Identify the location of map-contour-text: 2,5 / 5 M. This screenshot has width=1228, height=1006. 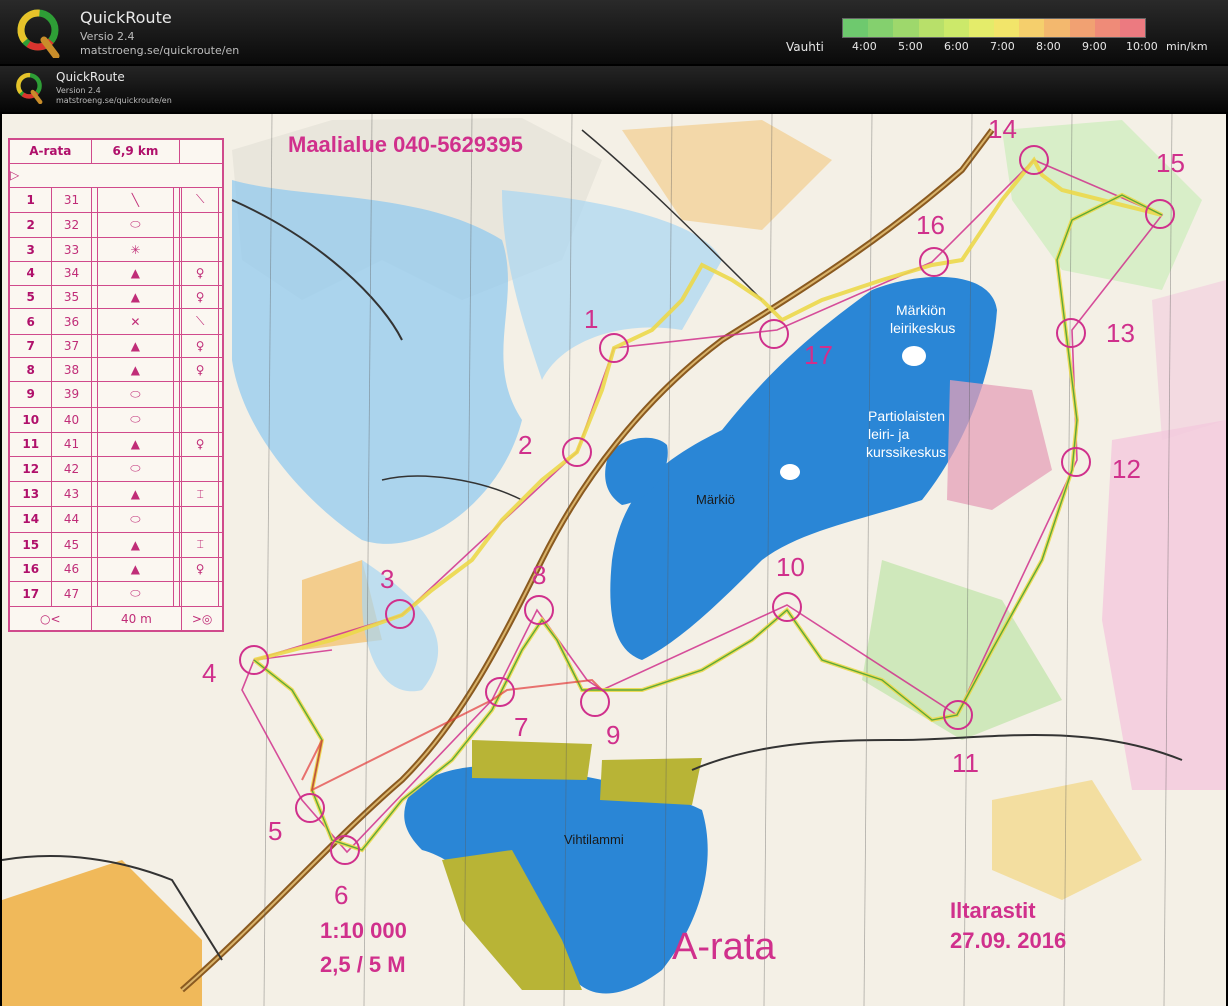
(363, 964).